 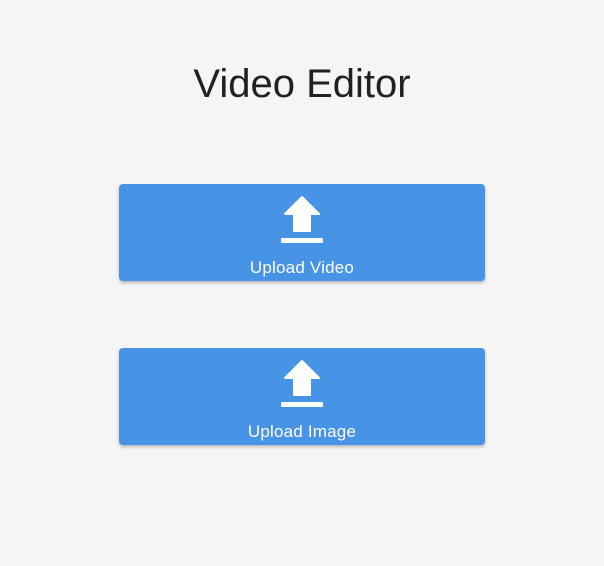 What do you see at coordinates (302, 267) in the screenshot?
I see `upload-video-label: Upload Video` at bounding box center [302, 267].